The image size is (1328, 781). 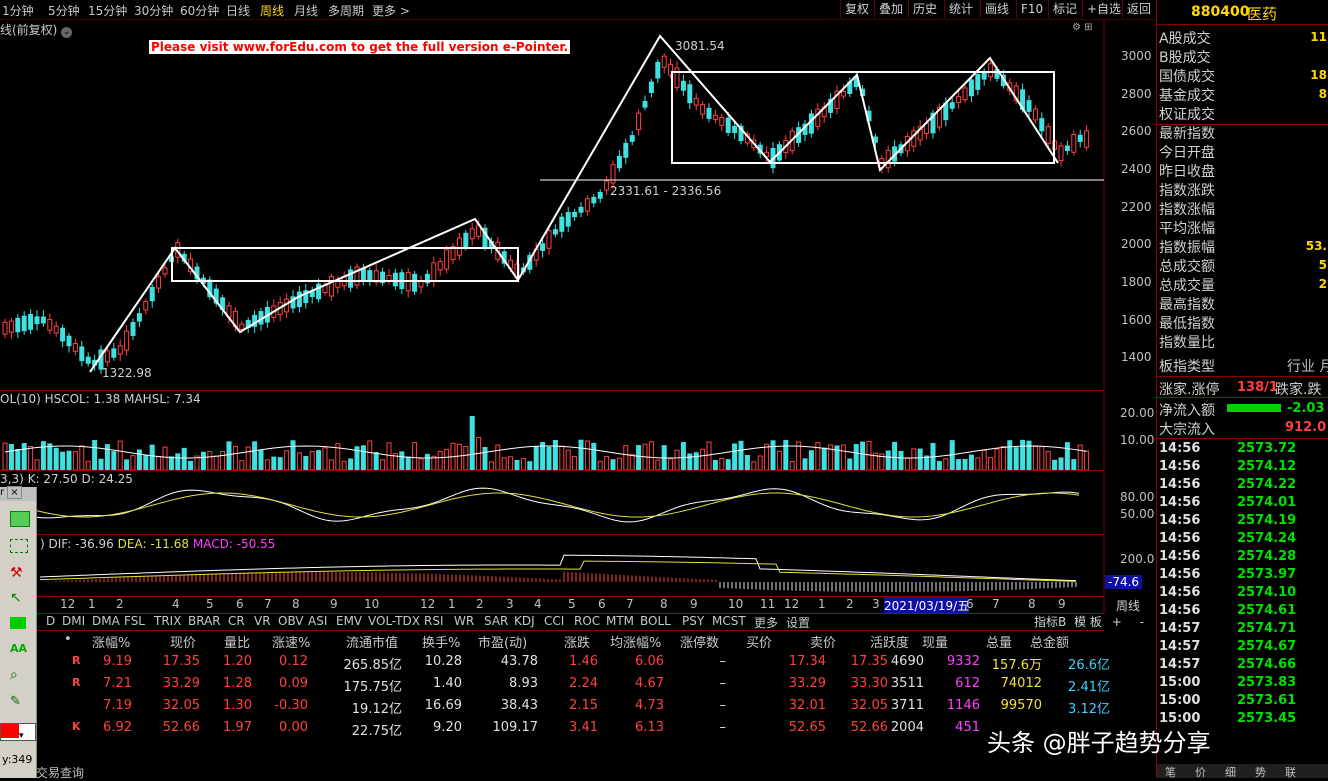 What do you see at coordinates (768, 604) in the screenshot?
I see `time-tick: 11` at bounding box center [768, 604].